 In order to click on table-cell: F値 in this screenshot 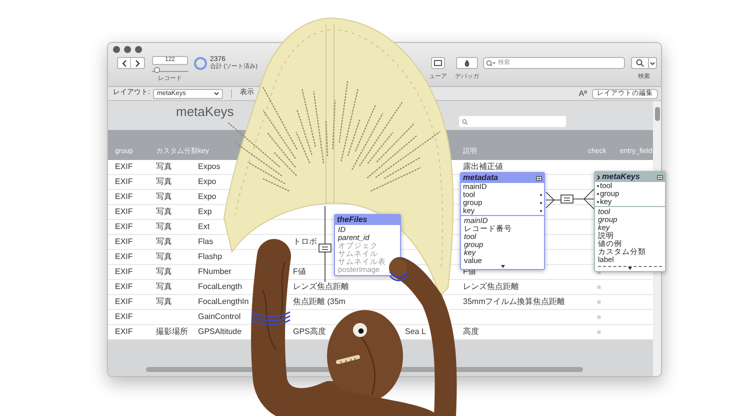, I will do `click(299, 272)`.